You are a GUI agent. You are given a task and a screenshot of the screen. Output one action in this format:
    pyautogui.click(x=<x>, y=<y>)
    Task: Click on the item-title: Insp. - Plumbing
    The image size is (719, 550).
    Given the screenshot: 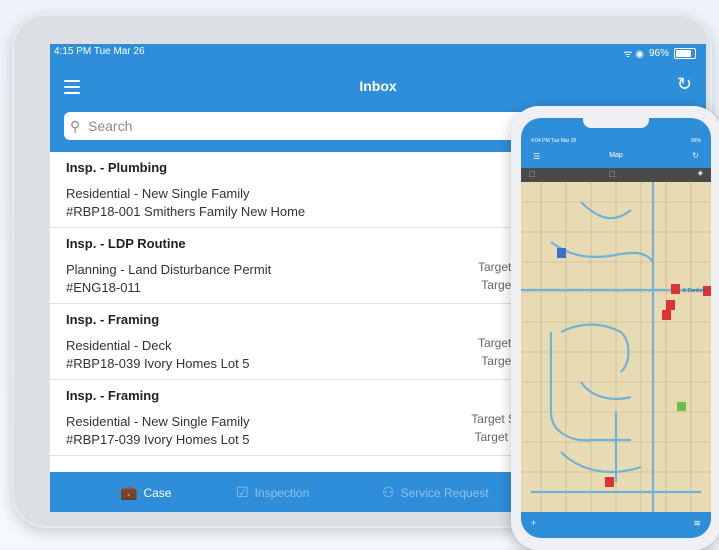 What is the action you would take?
    pyautogui.click(x=117, y=167)
    